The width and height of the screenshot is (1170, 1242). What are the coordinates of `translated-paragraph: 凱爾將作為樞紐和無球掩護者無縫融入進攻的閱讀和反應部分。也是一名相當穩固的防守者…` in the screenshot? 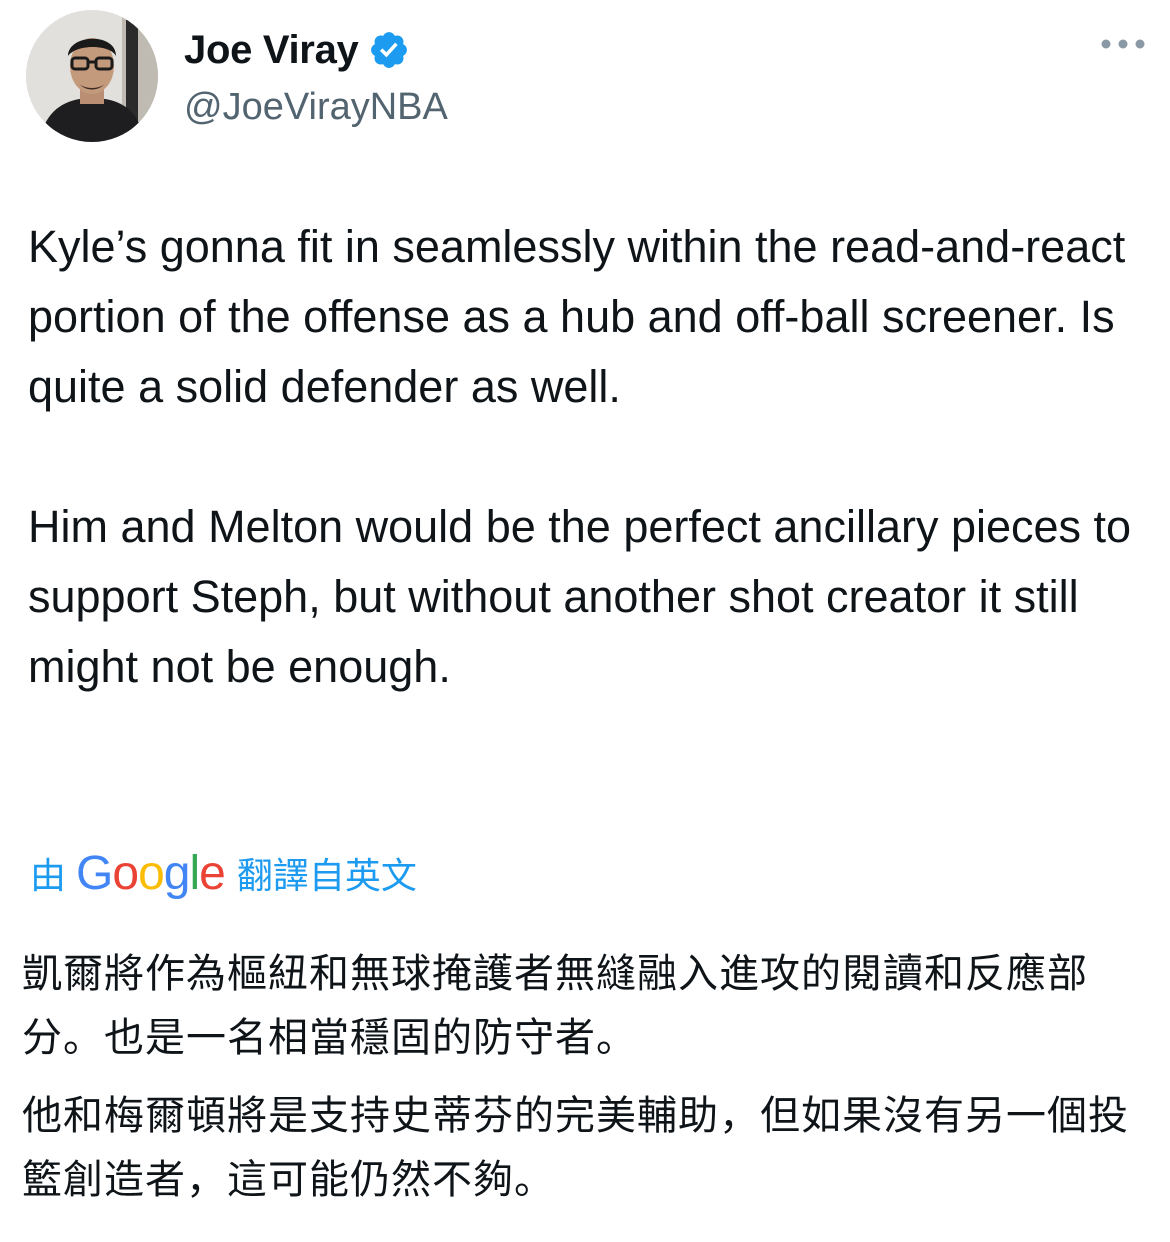 It's located at (555, 1006).